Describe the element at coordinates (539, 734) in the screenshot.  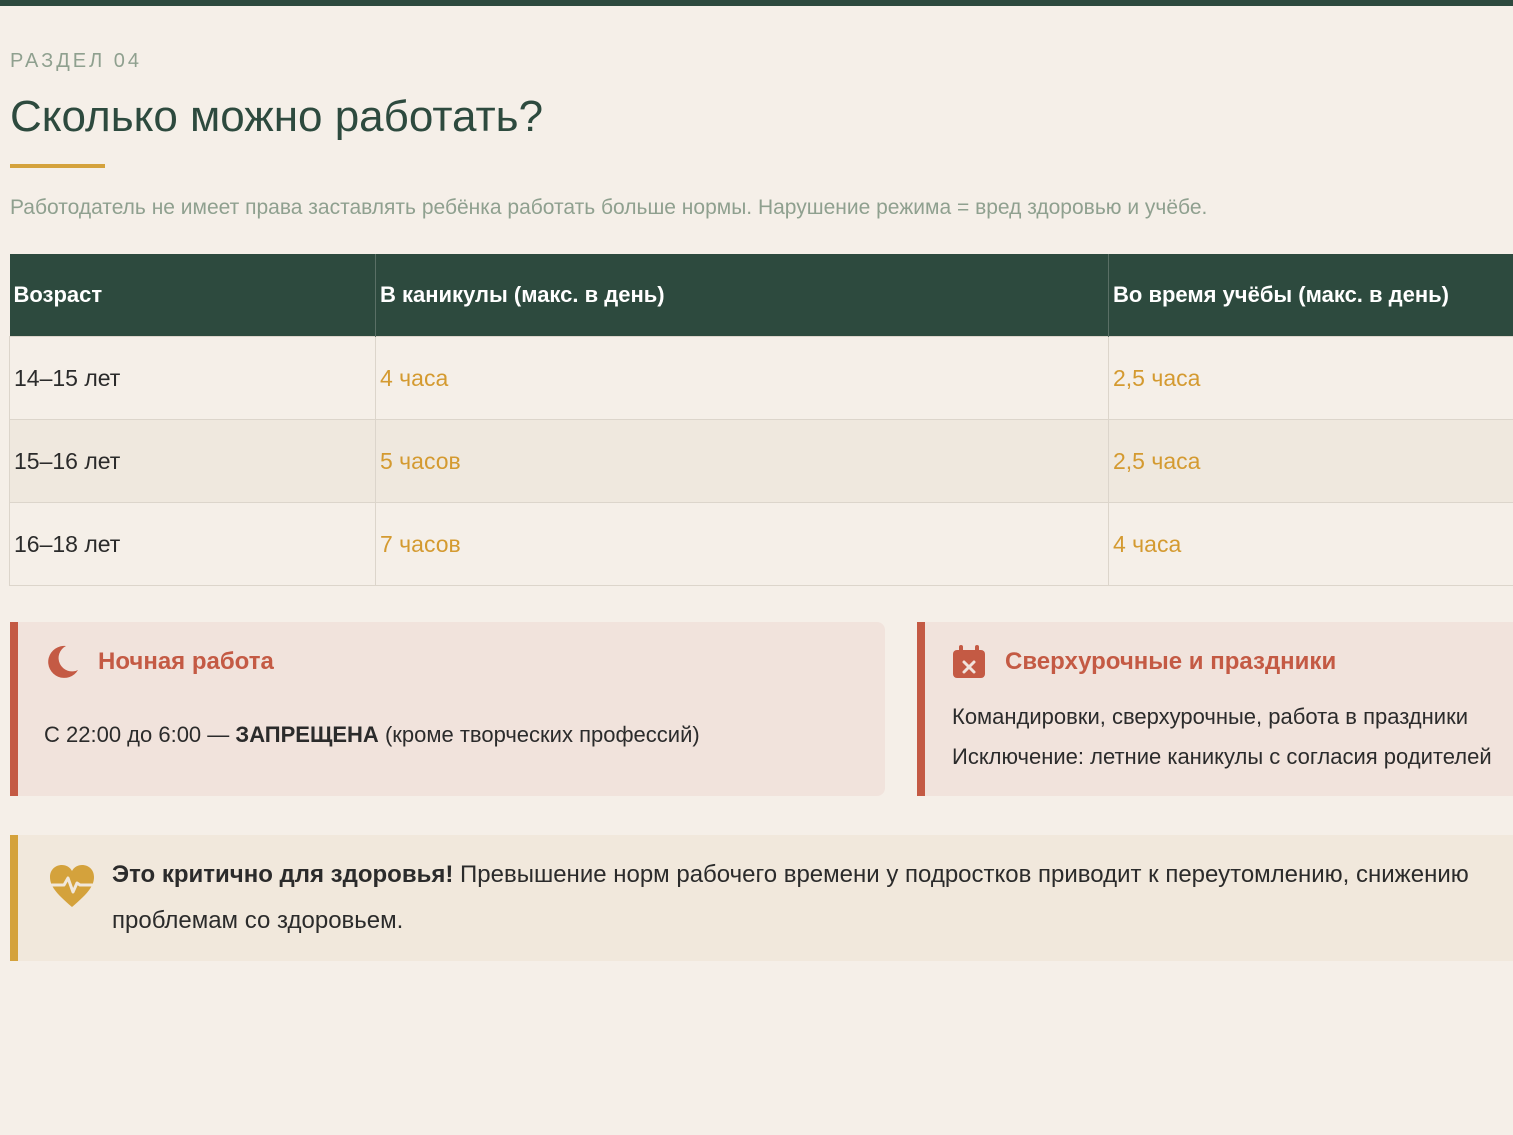
I see `night-work-text-after: (кроме творческих профессий)` at that location.